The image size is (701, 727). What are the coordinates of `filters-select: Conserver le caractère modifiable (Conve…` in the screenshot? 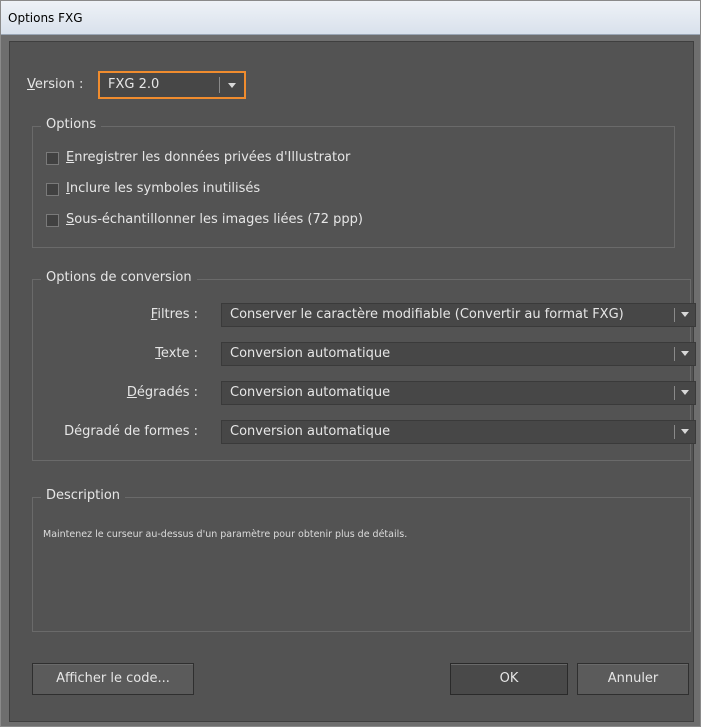 It's located at (458, 315).